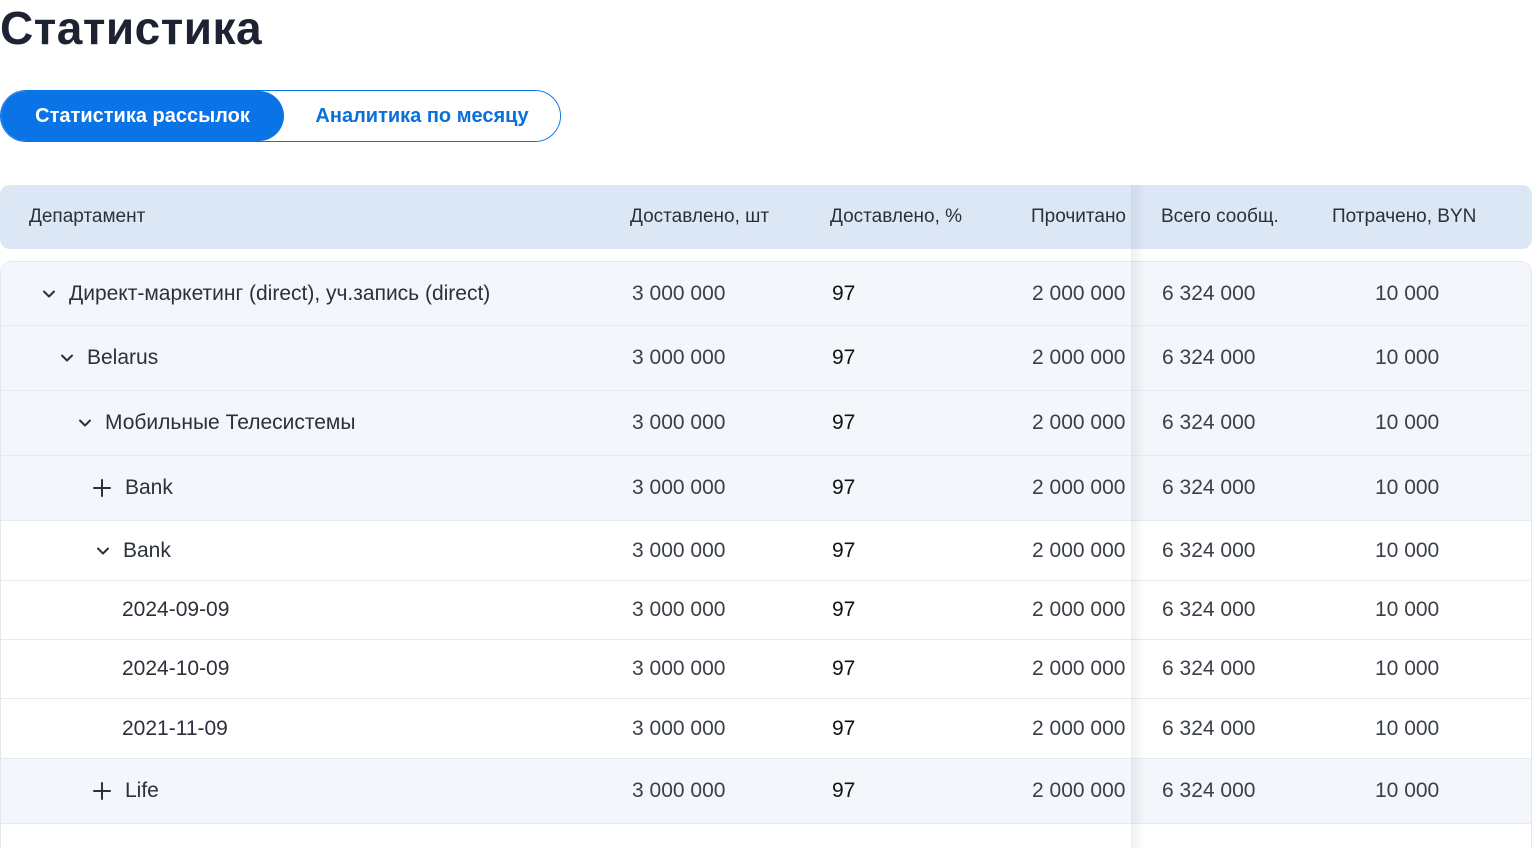 The height and width of the screenshot is (848, 1532). What do you see at coordinates (311, 610) in the screenshot?
I see `department-cell: 2024-09-09` at bounding box center [311, 610].